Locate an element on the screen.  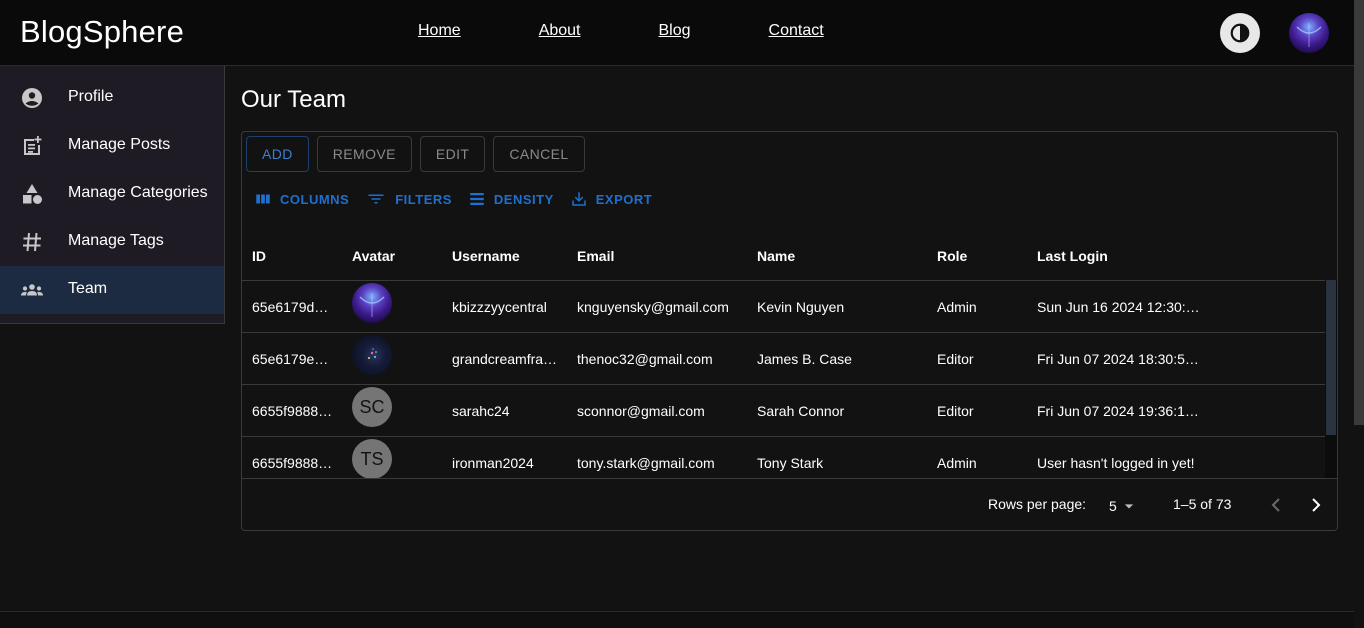
sidebar-item-profile: Profile is located at coordinates (112, 98).